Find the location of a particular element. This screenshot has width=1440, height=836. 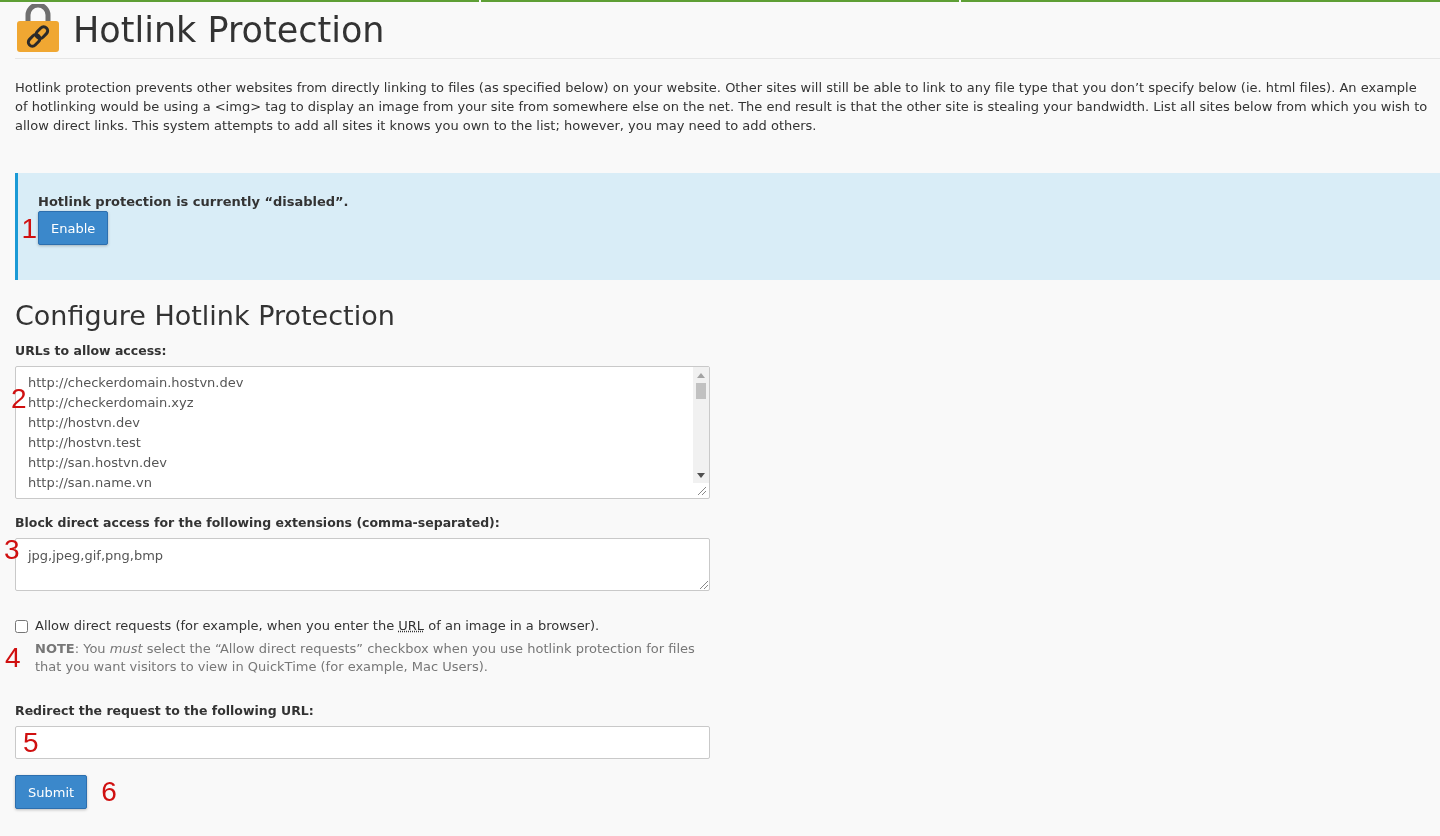

field-label: Redirect the request to the following URL: is located at coordinates (165, 711).